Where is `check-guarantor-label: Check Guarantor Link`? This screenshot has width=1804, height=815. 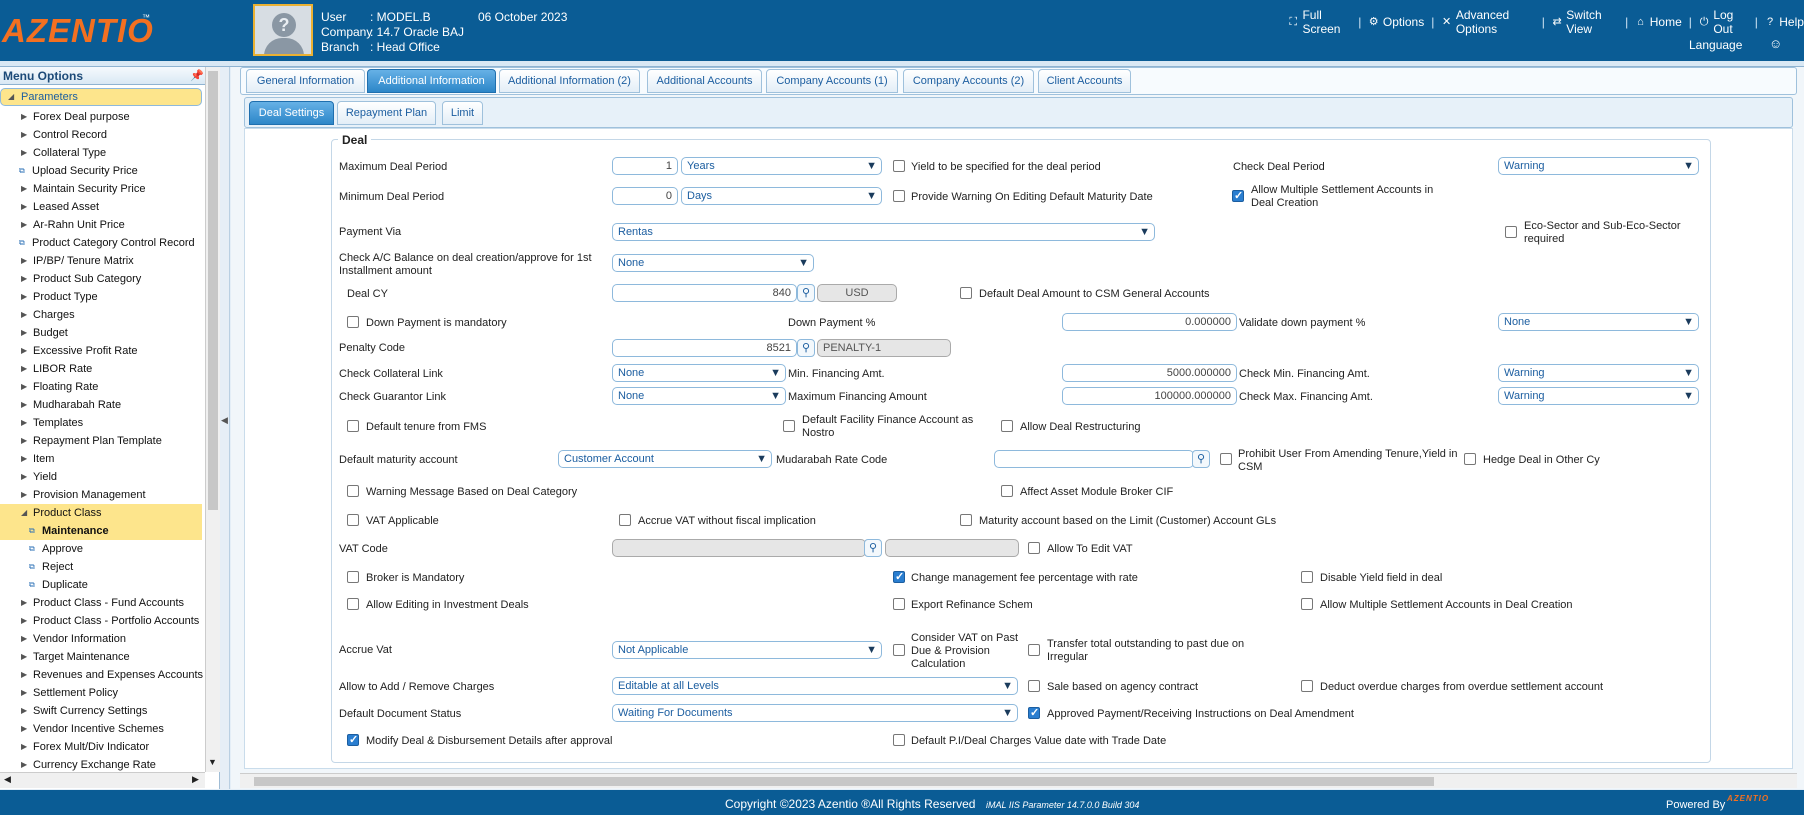 check-guarantor-label: Check Guarantor Link is located at coordinates (392, 397).